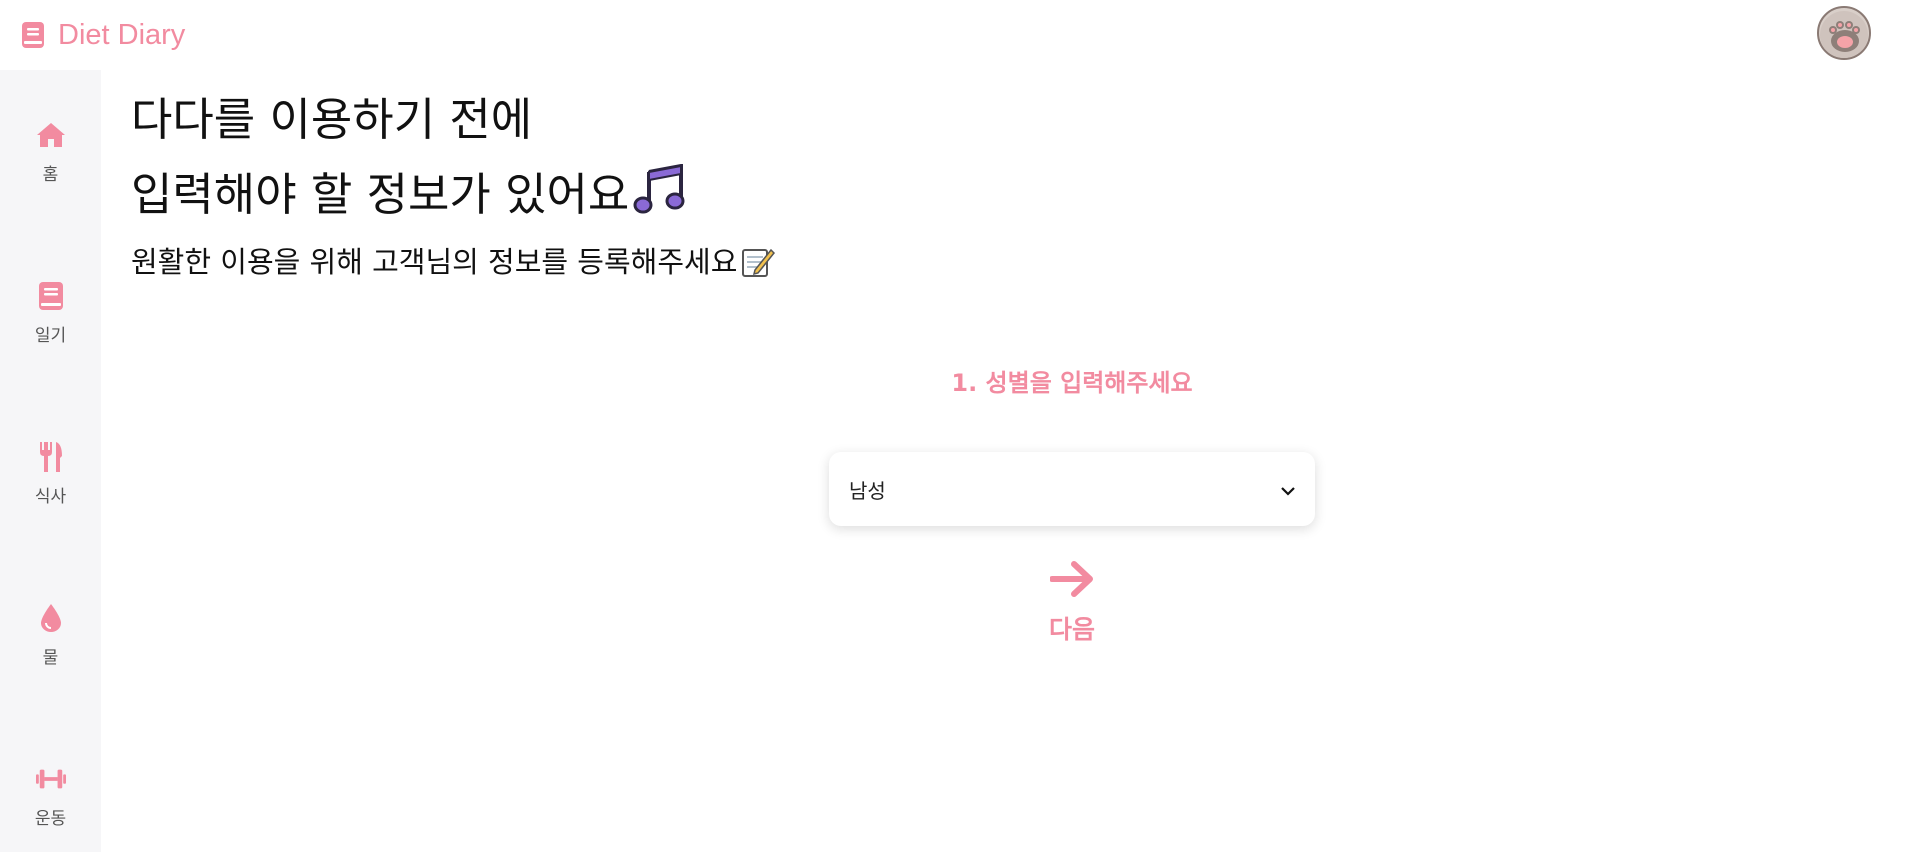  What do you see at coordinates (50, 658) in the screenshot?
I see `sidebar-item-label: 물` at bounding box center [50, 658].